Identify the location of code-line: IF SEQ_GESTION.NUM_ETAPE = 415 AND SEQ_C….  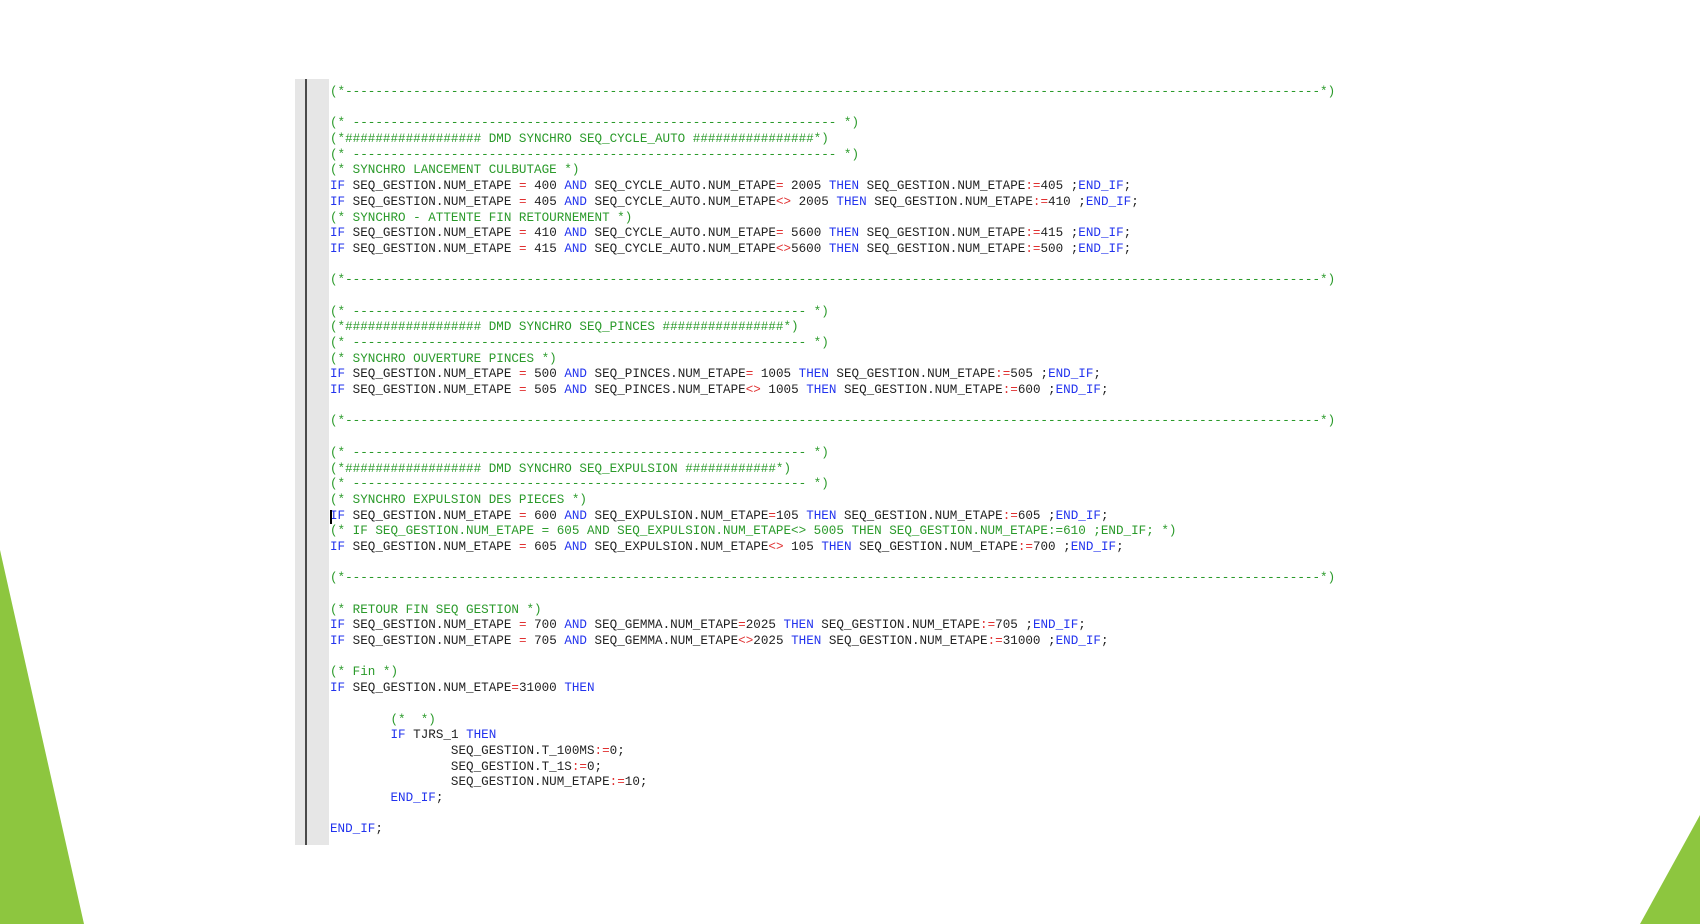
(832, 250).